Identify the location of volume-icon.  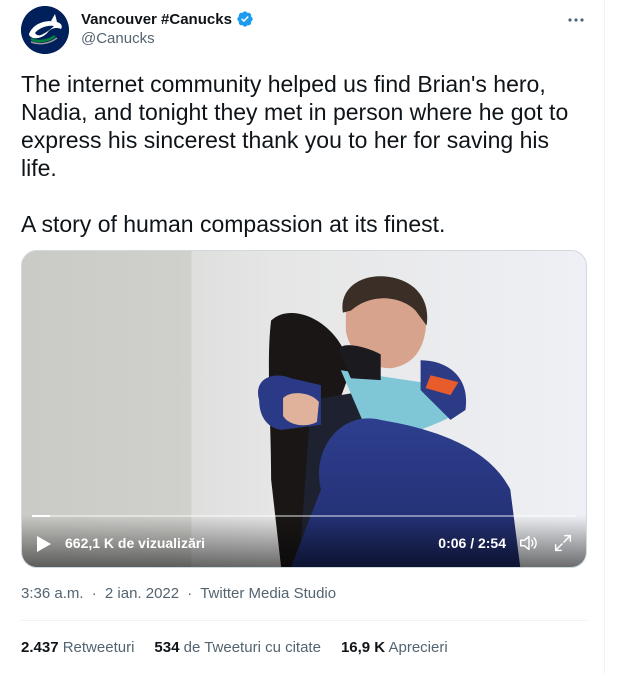
(529, 543).